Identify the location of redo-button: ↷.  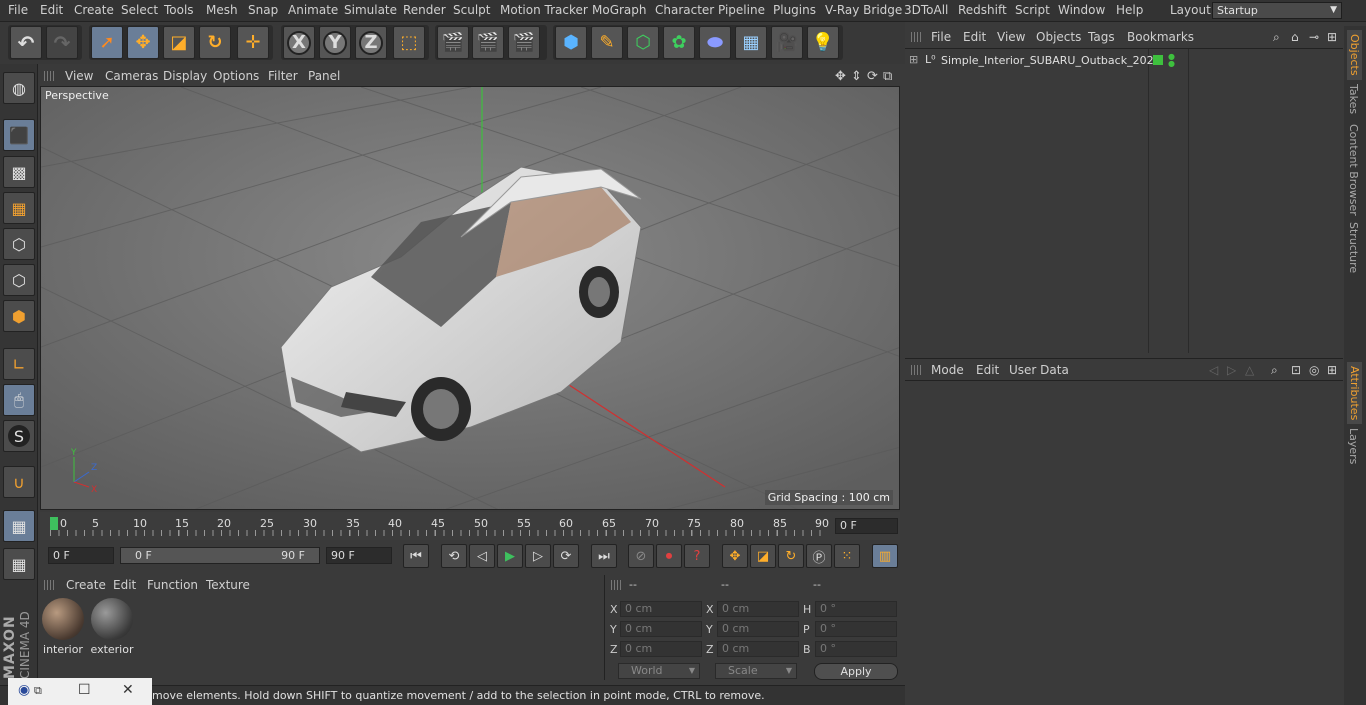
(62, 42).